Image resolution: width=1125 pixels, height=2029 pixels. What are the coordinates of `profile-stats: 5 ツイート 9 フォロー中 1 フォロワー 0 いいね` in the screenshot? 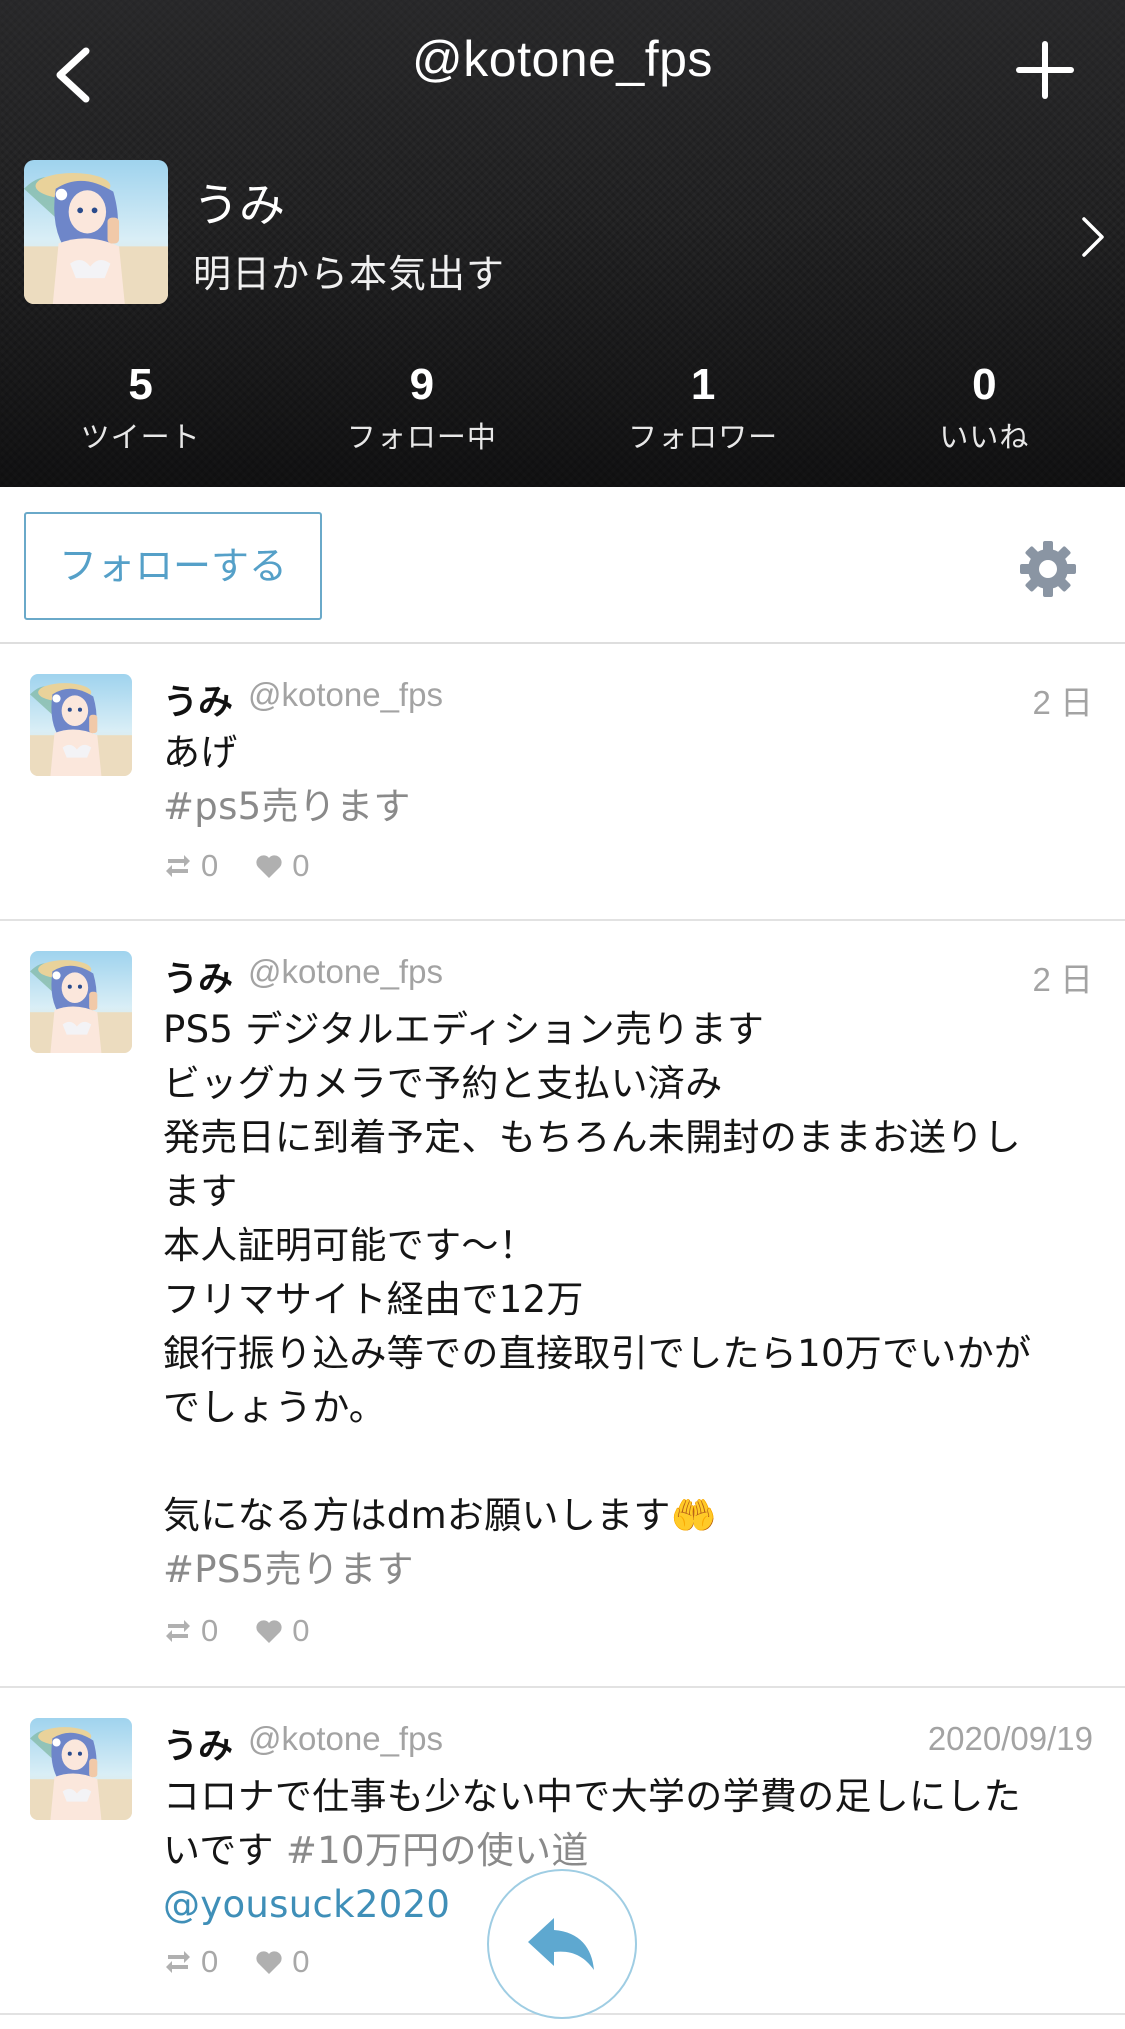 It's located at (562, 410).